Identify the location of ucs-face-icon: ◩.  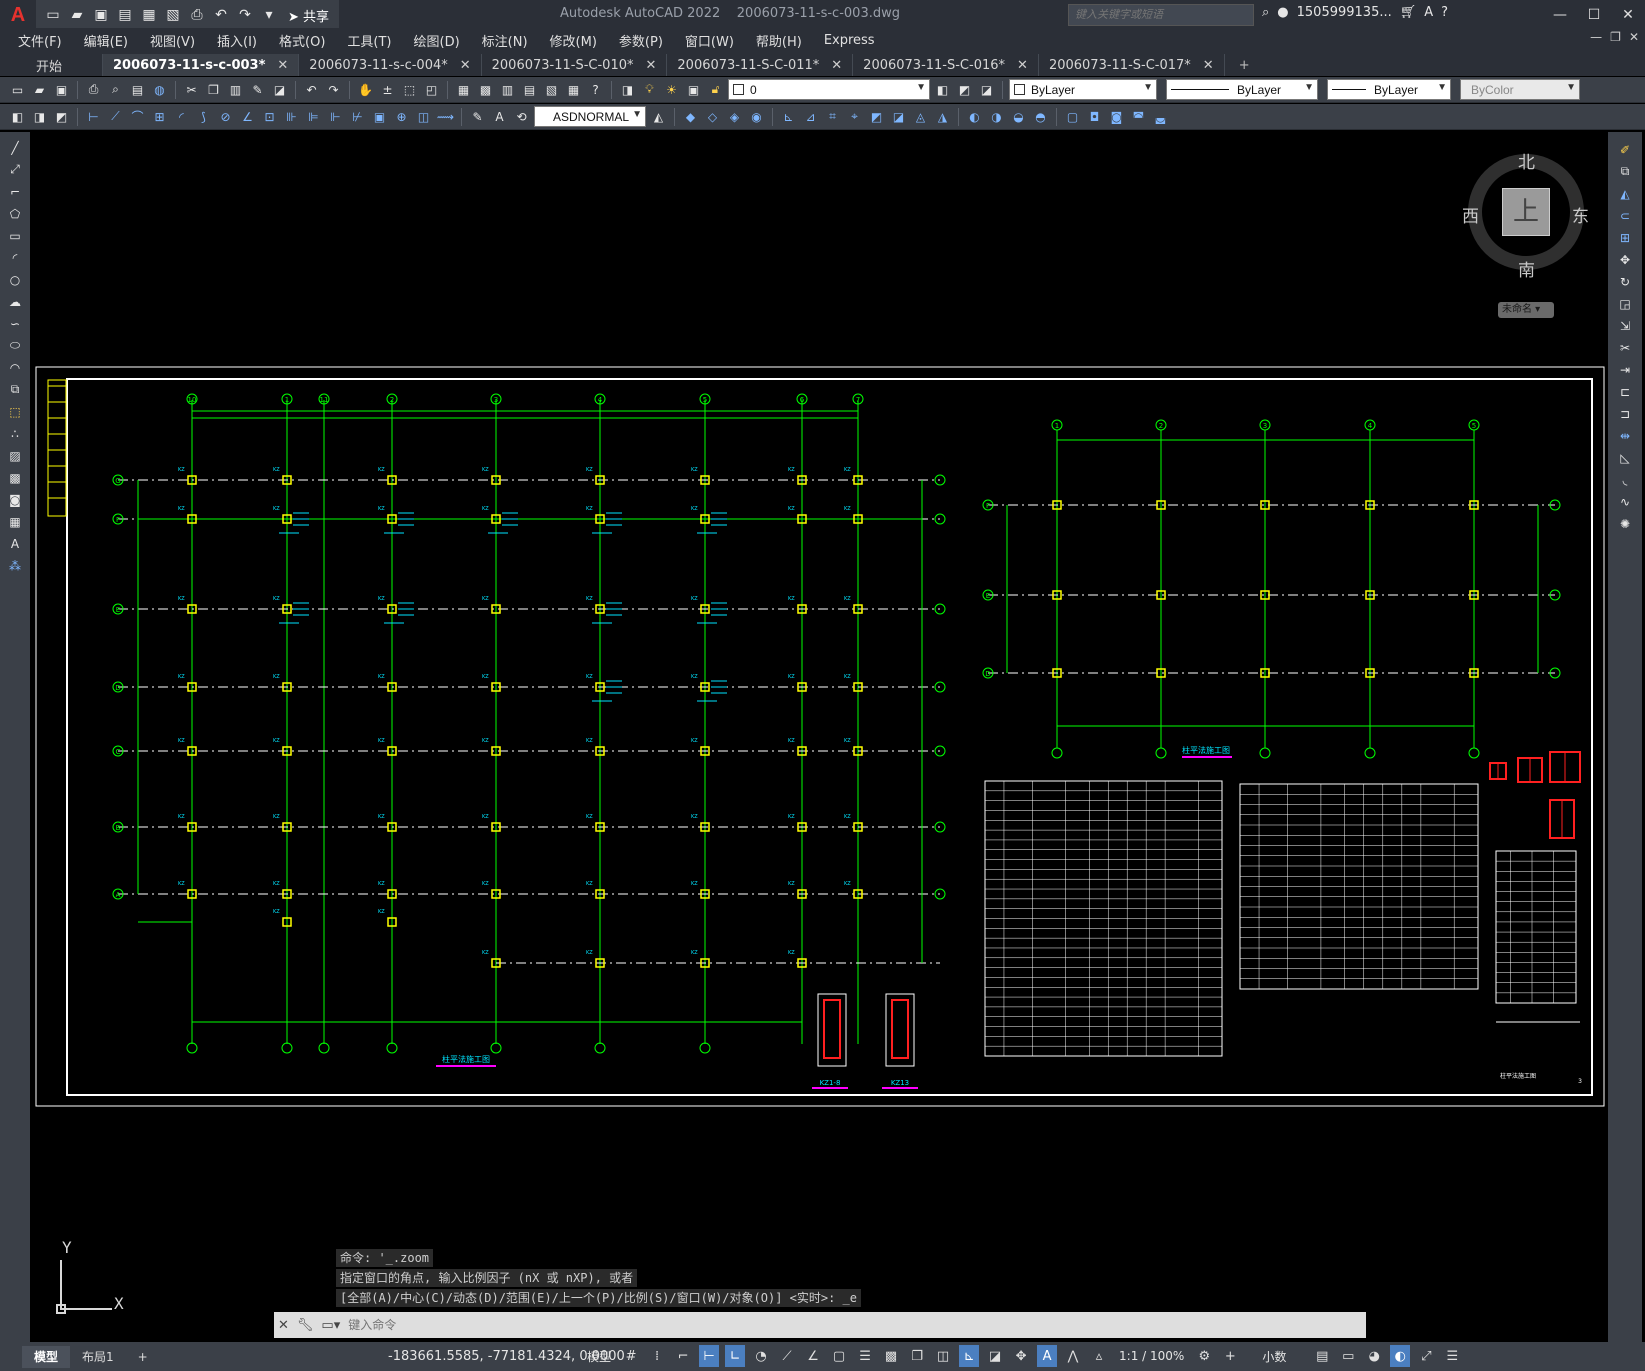
(876, 116).